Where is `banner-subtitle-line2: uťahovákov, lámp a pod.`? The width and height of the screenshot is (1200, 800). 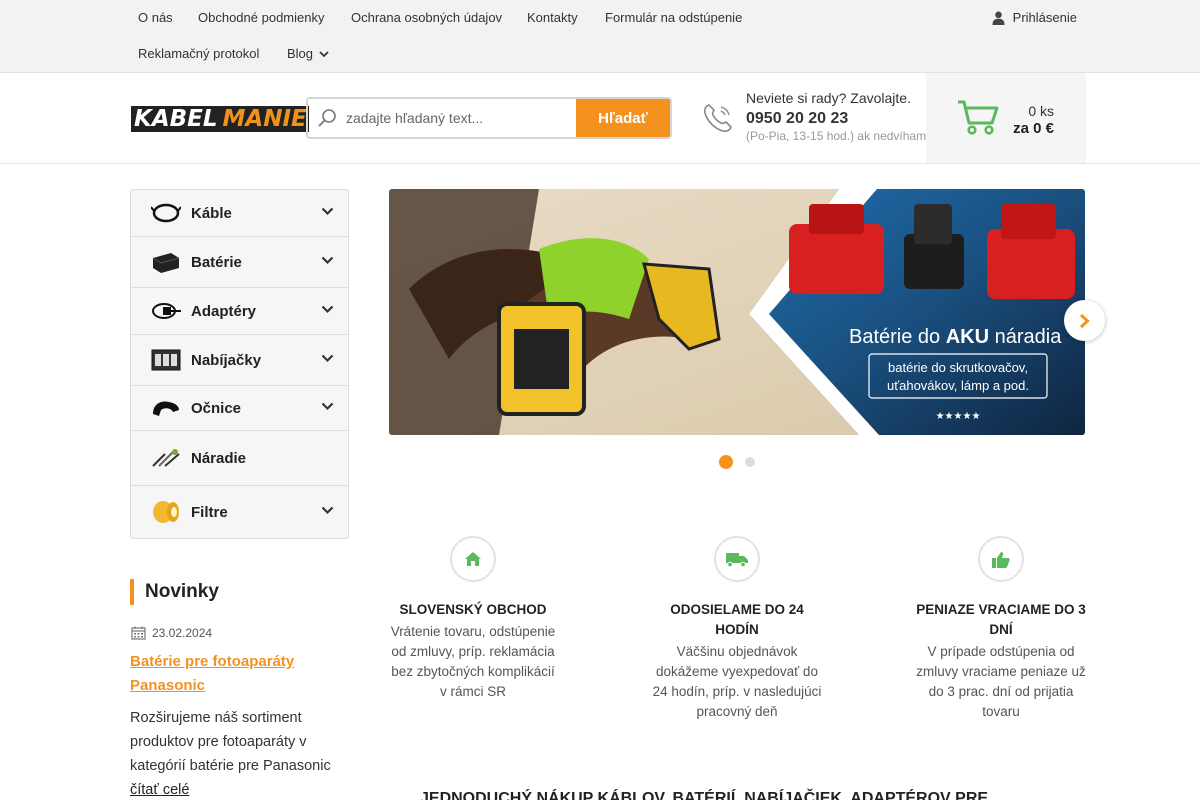
banner-subtitle-line2: uťahovákov, lámp a pod. is located at coordinates (958, 385).